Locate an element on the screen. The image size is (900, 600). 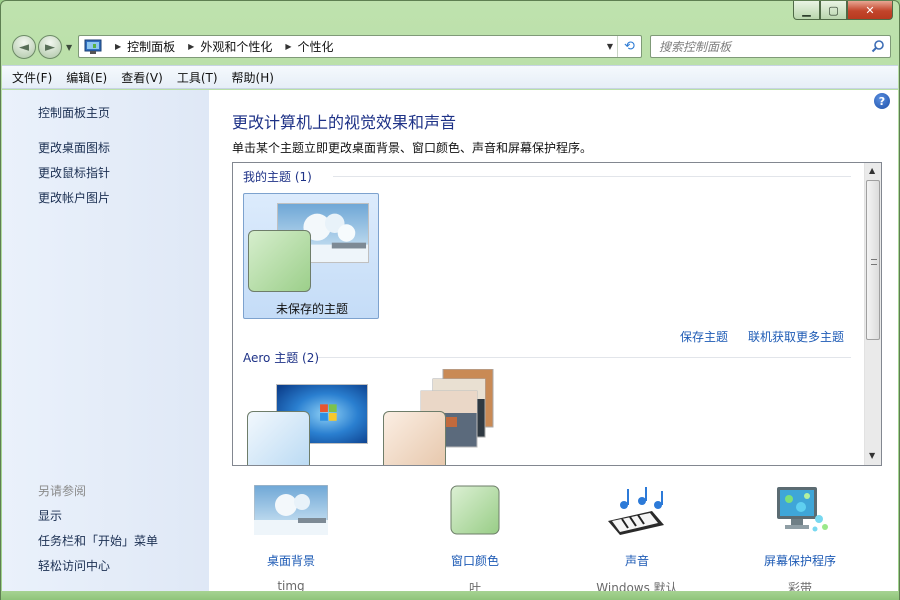
theme-name-label: 未保存的主题 is located at coordinates (311, 309).